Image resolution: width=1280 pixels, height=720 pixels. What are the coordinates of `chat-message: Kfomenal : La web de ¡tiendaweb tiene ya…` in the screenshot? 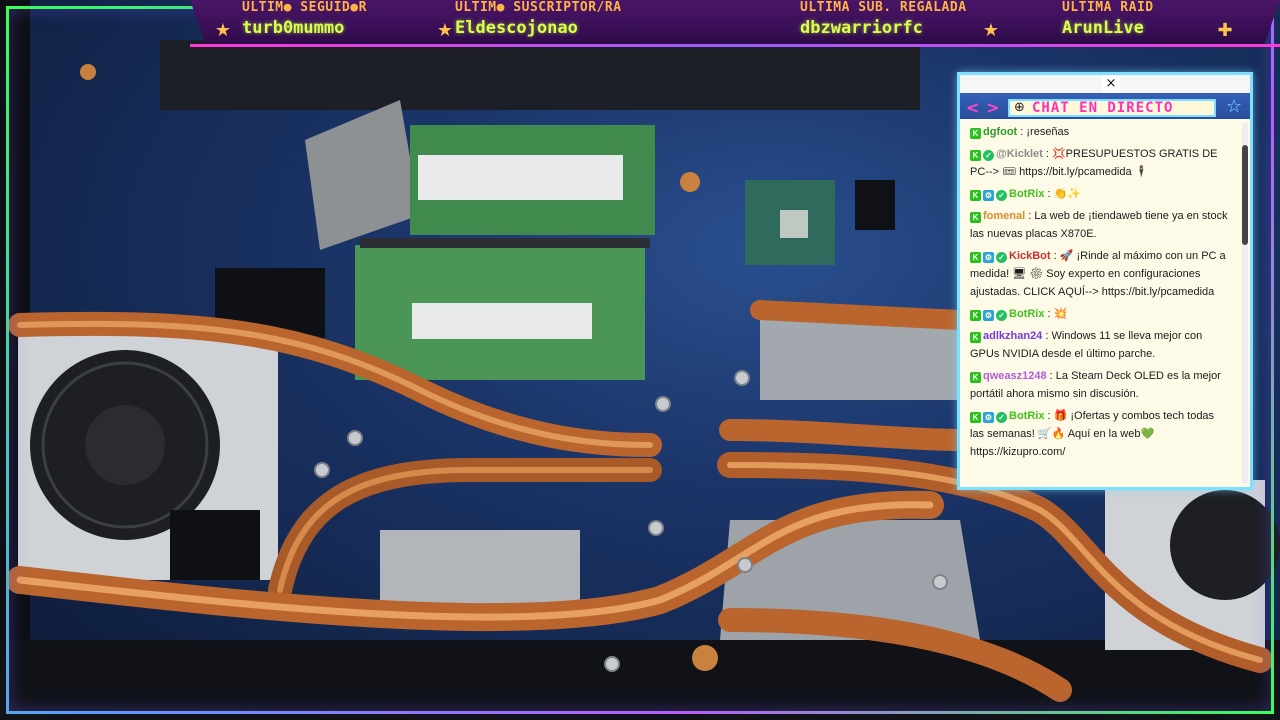 It's located at (1100, 225).